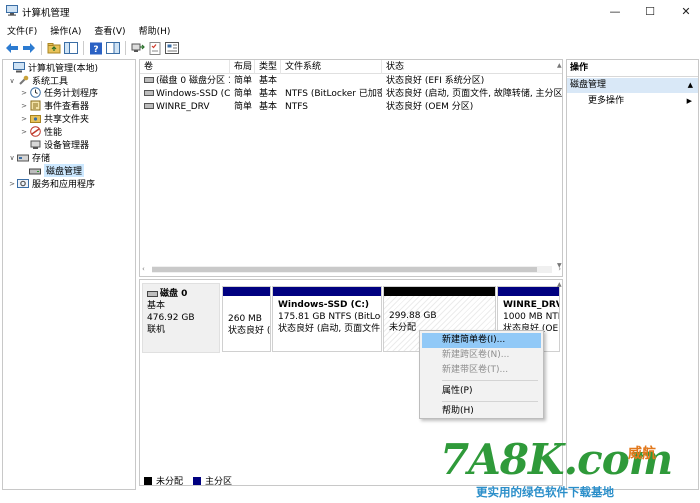 The width and height of the screenshot is (700, 503). I want to click on disk-name: 磁盘 0, so click(174, 294).